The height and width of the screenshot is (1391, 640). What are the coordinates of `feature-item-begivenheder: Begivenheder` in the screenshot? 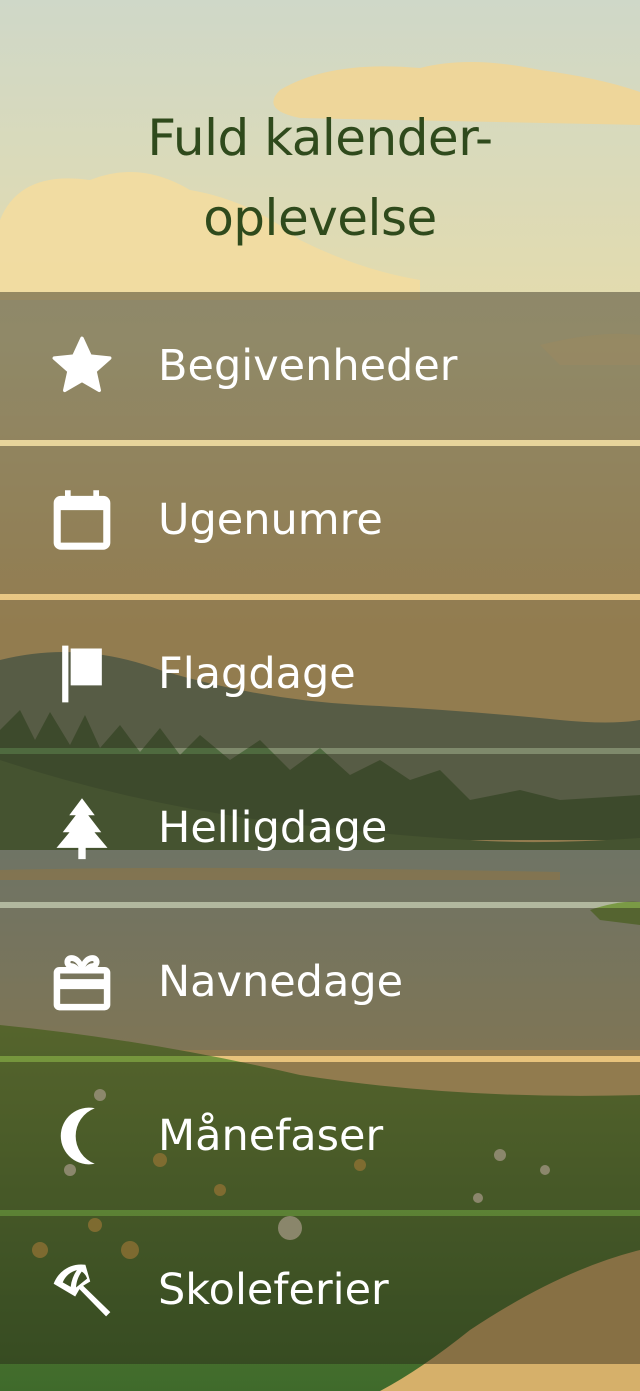 It's located at (320, 366).